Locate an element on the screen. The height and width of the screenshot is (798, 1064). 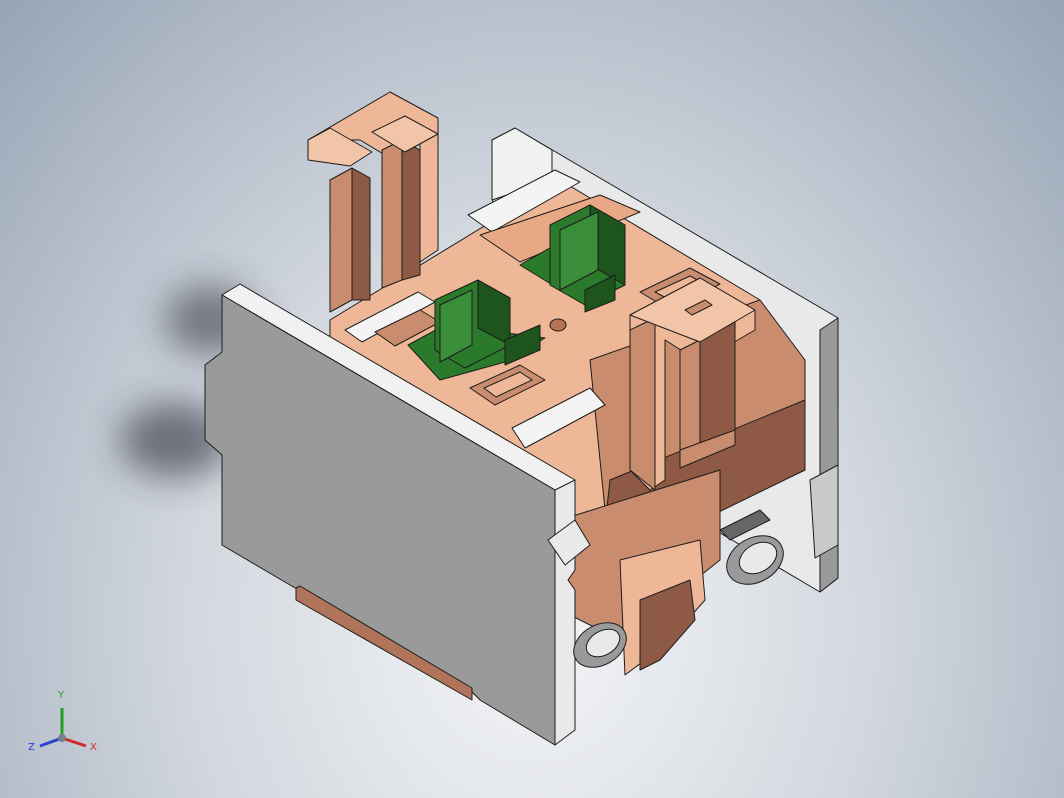
z-axis-label: Z is located at coordinates (31, 747).